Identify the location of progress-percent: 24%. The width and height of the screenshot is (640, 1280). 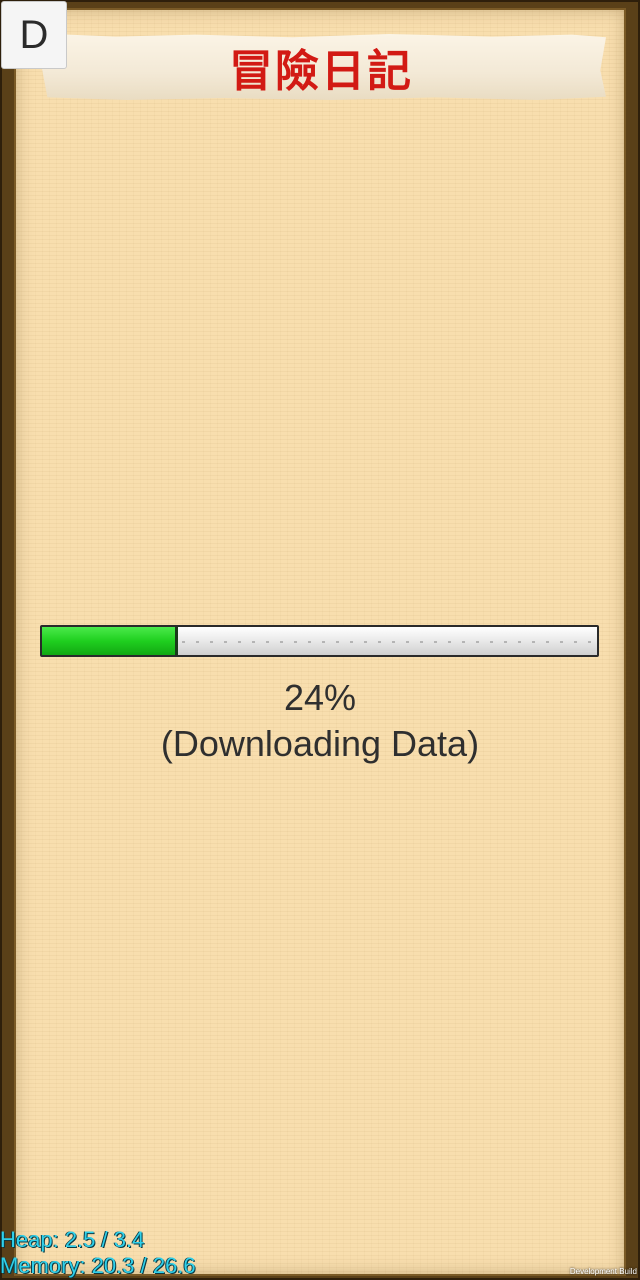
(320, 697).